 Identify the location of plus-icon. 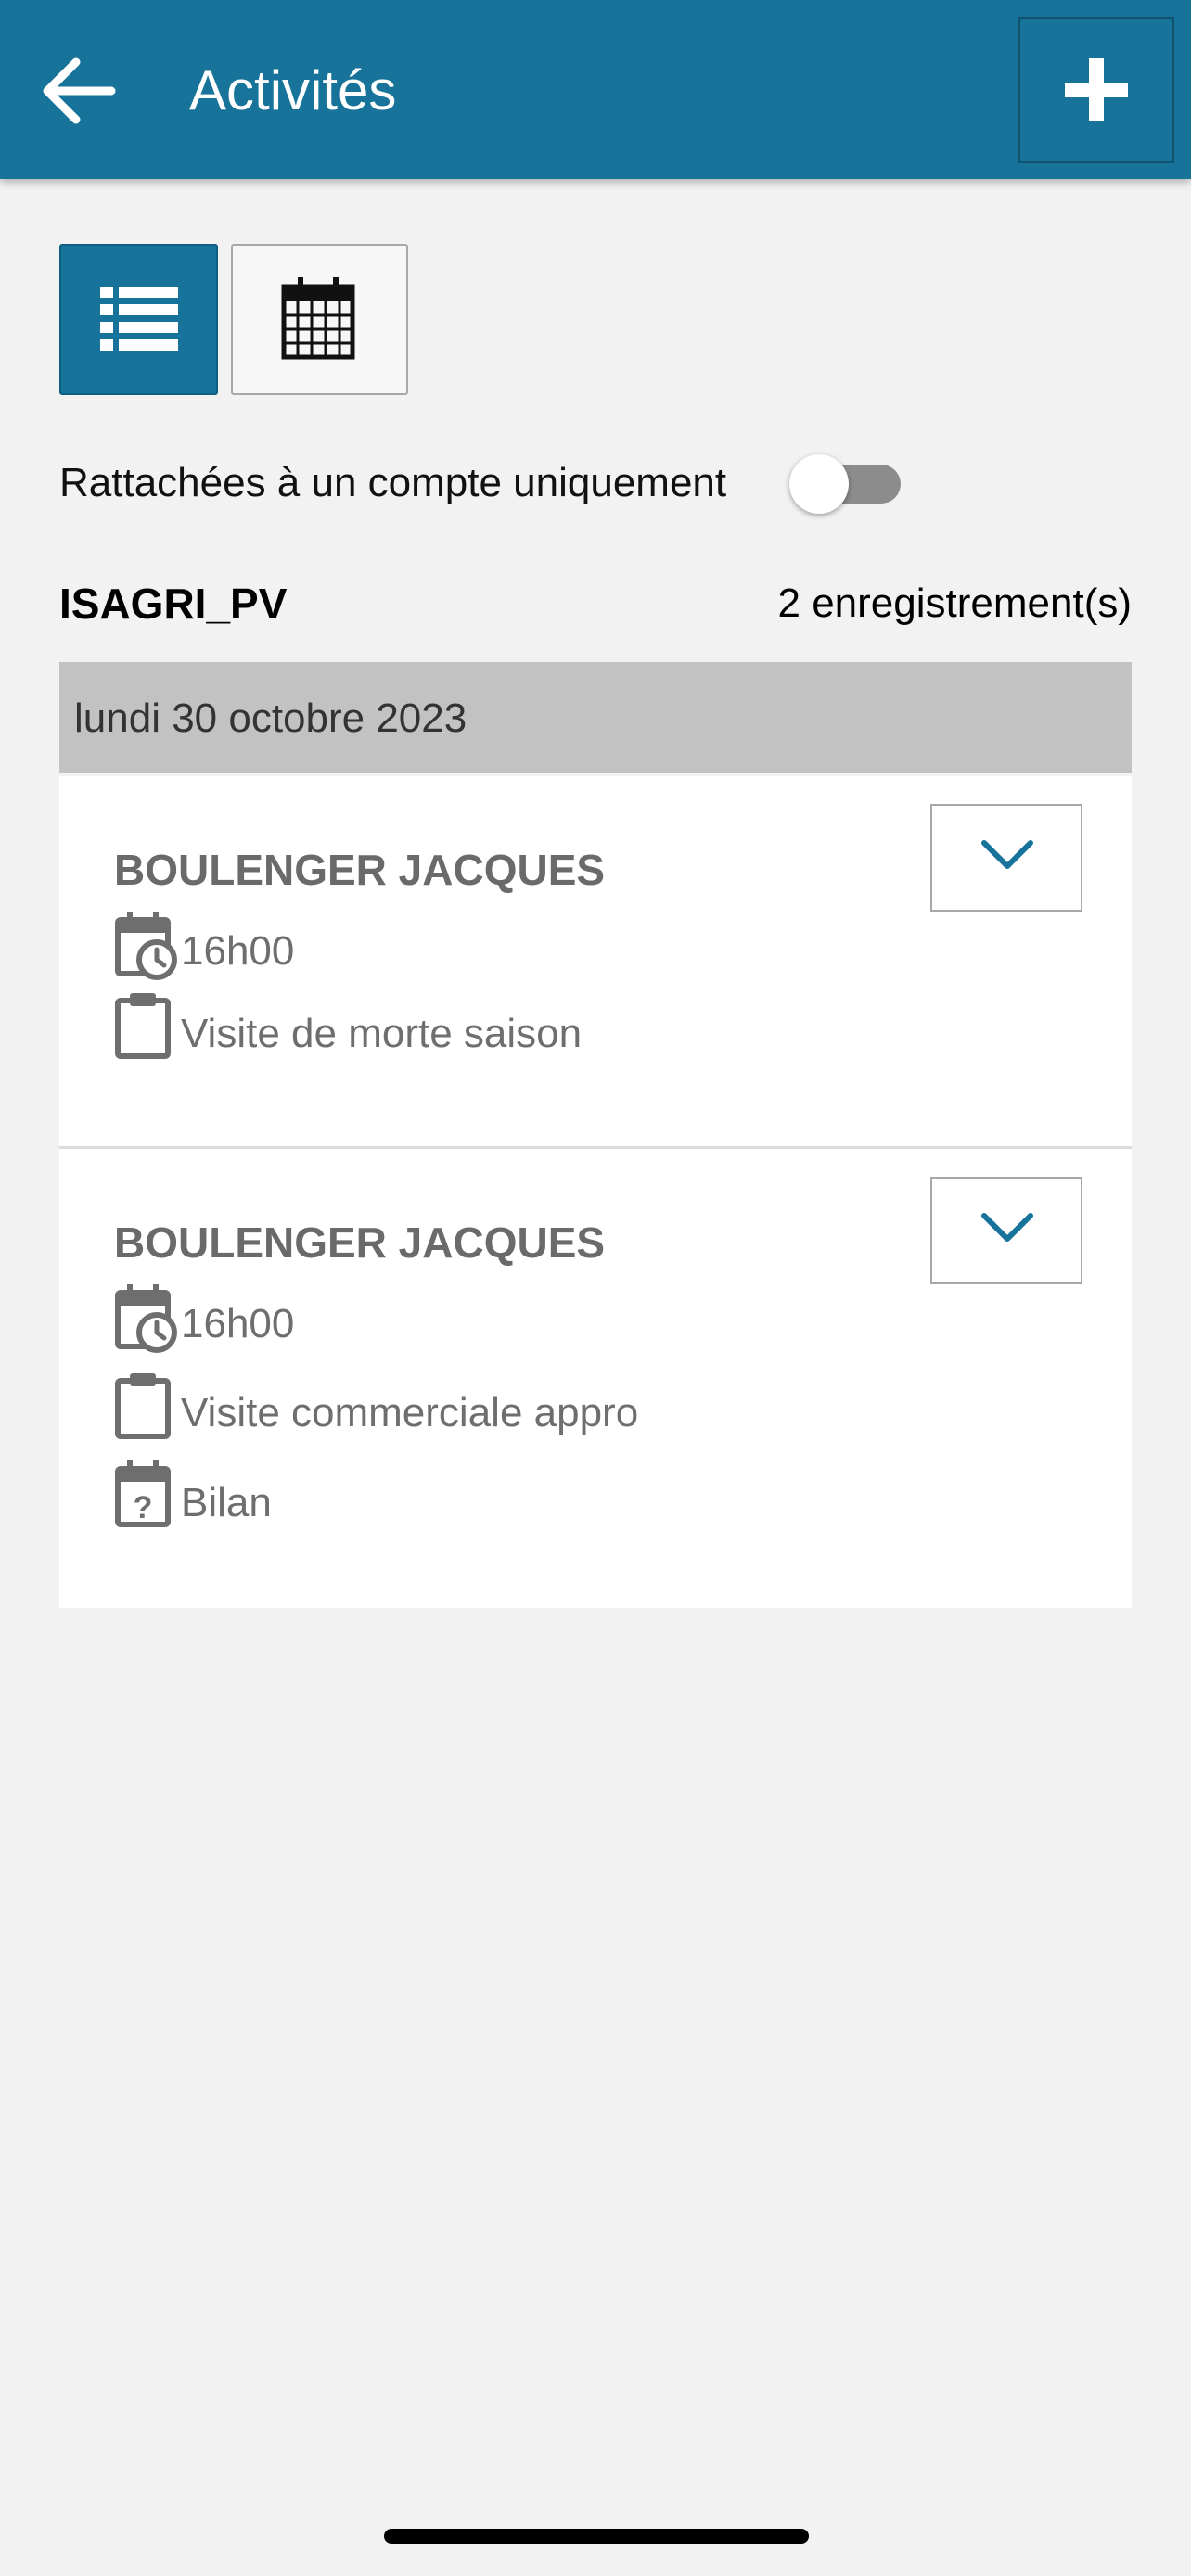
(1096, 89).